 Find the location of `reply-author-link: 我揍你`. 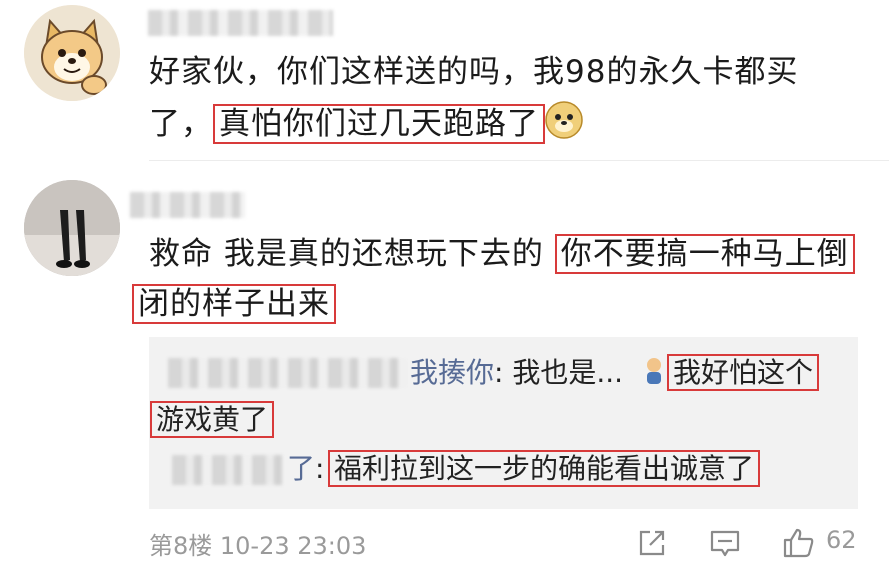

reply-author-link: 我揍你 is located at coordinates (452, 372).